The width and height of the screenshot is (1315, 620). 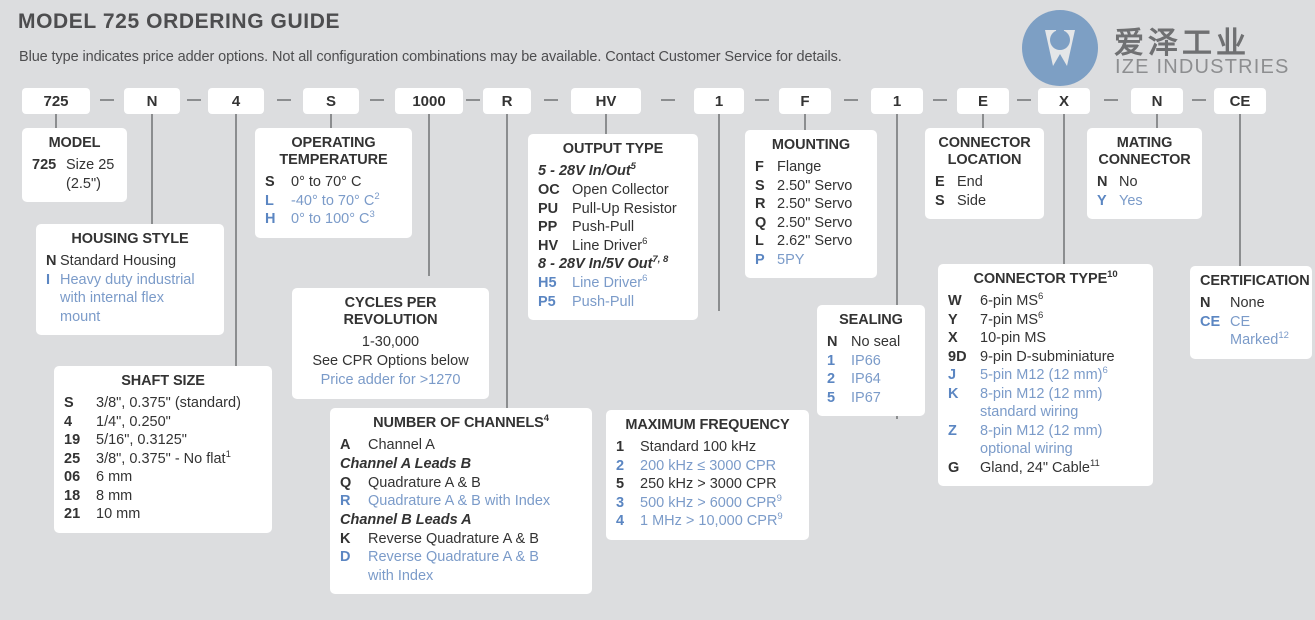 What do you see at coordinates (1045, 338) in the screenshot?
I see `option-row: X 10-pin MS` at bounding box center [1045, 338].